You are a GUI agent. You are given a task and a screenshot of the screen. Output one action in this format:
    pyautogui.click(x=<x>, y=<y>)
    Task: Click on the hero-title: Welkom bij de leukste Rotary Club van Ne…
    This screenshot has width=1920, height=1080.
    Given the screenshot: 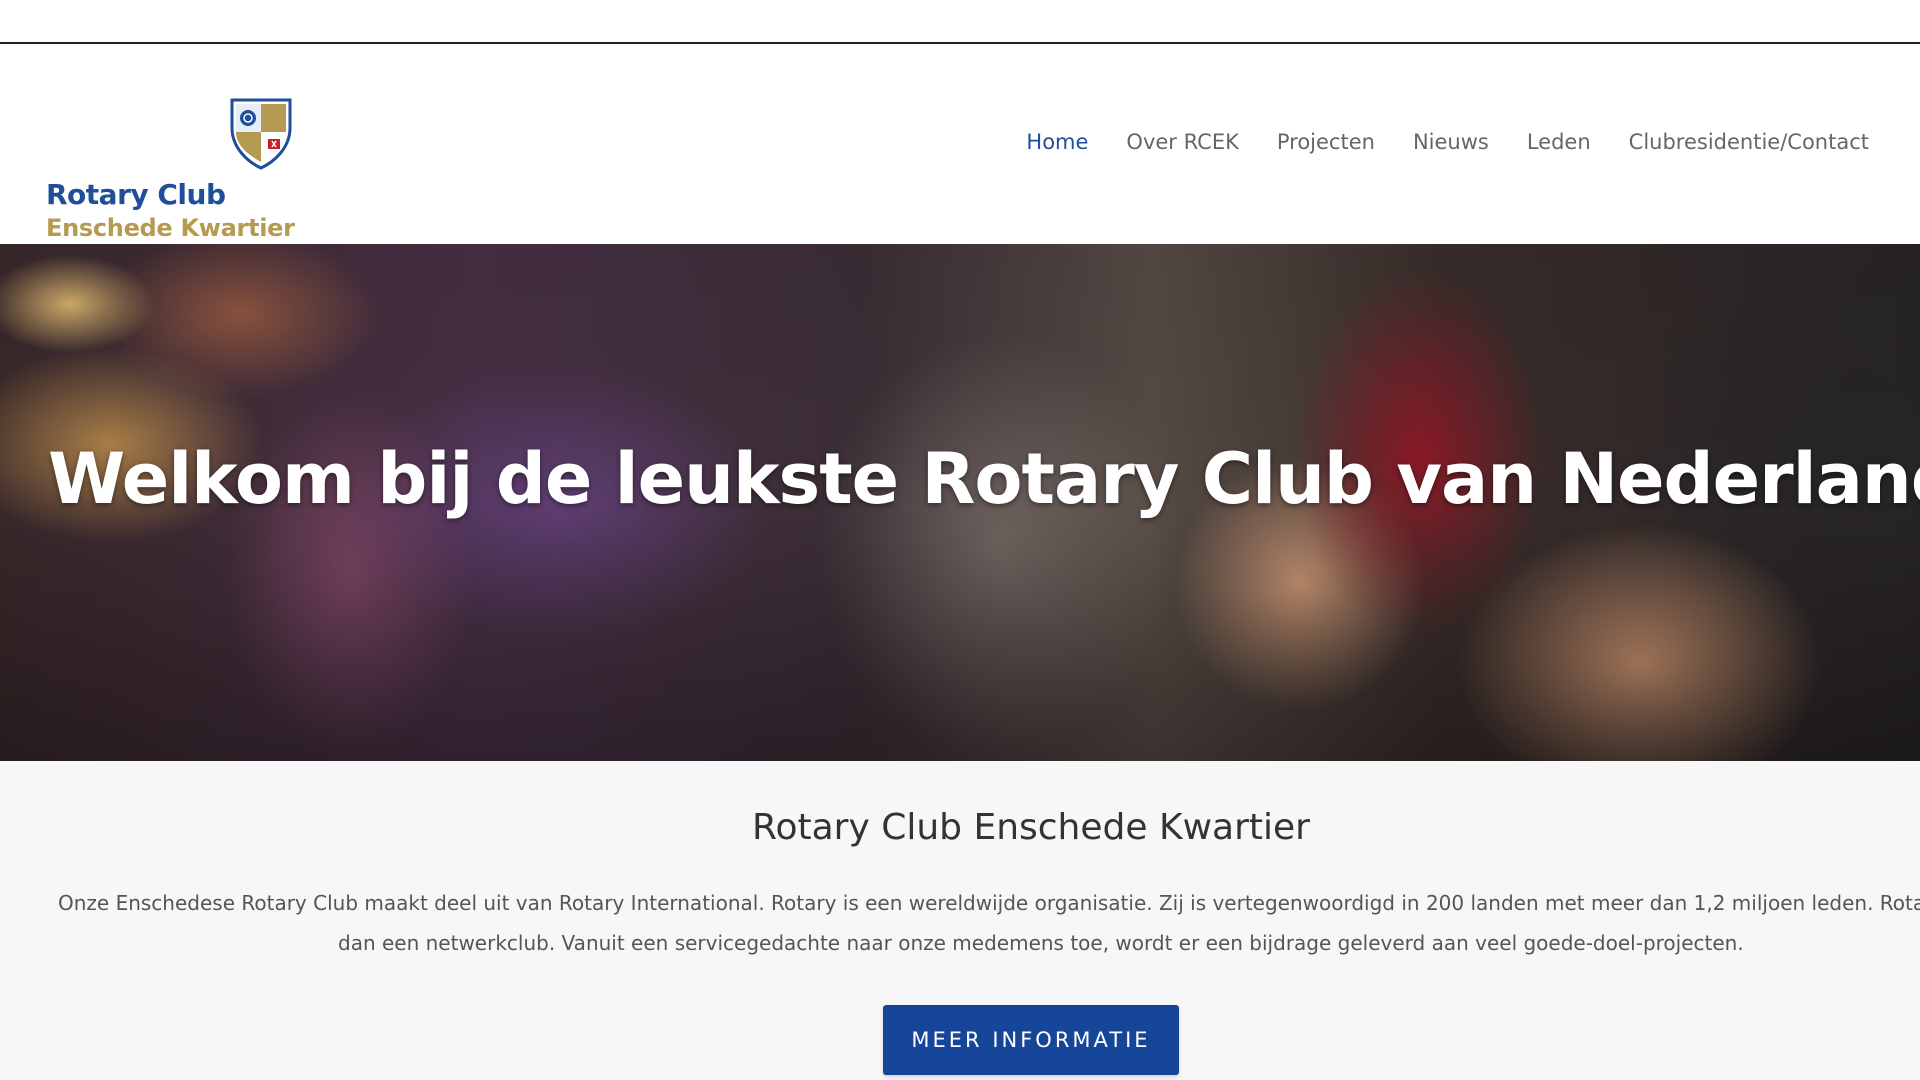 What is the action you would take?
    pyautogui.click(x=984, y=479)
    